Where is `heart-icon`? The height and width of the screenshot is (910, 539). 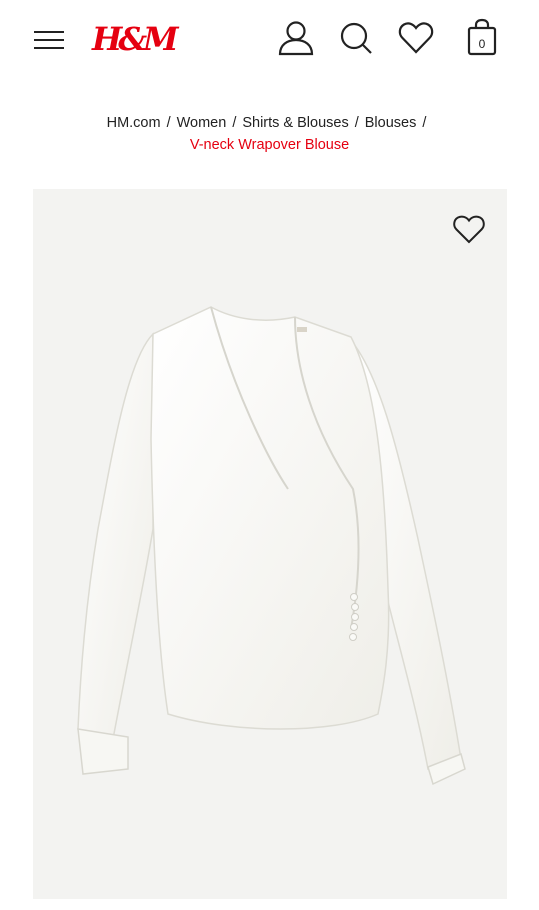 heart-icon is located at coordinates (416, 38).